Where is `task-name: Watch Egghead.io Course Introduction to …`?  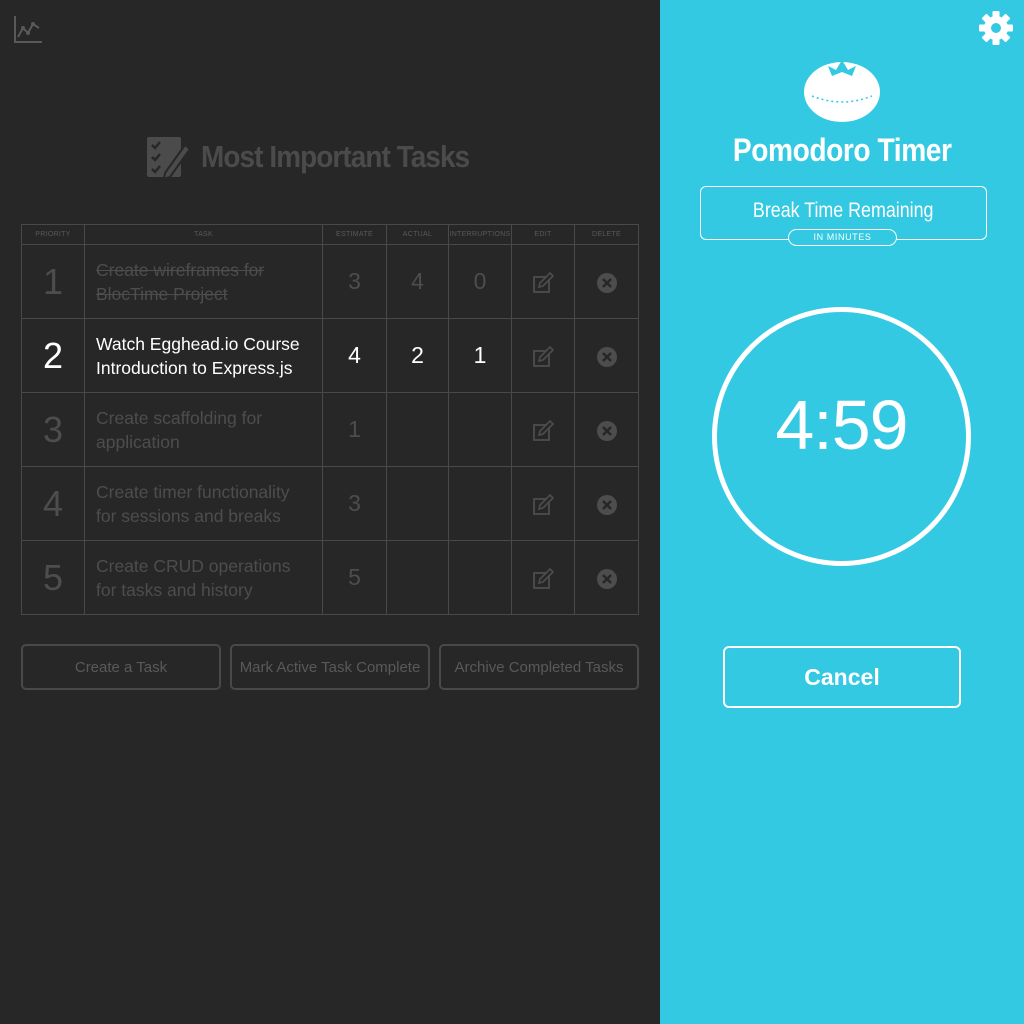 task-name: Watch Egghead.io Course Introduction to … is located at coordinates (198, 355).